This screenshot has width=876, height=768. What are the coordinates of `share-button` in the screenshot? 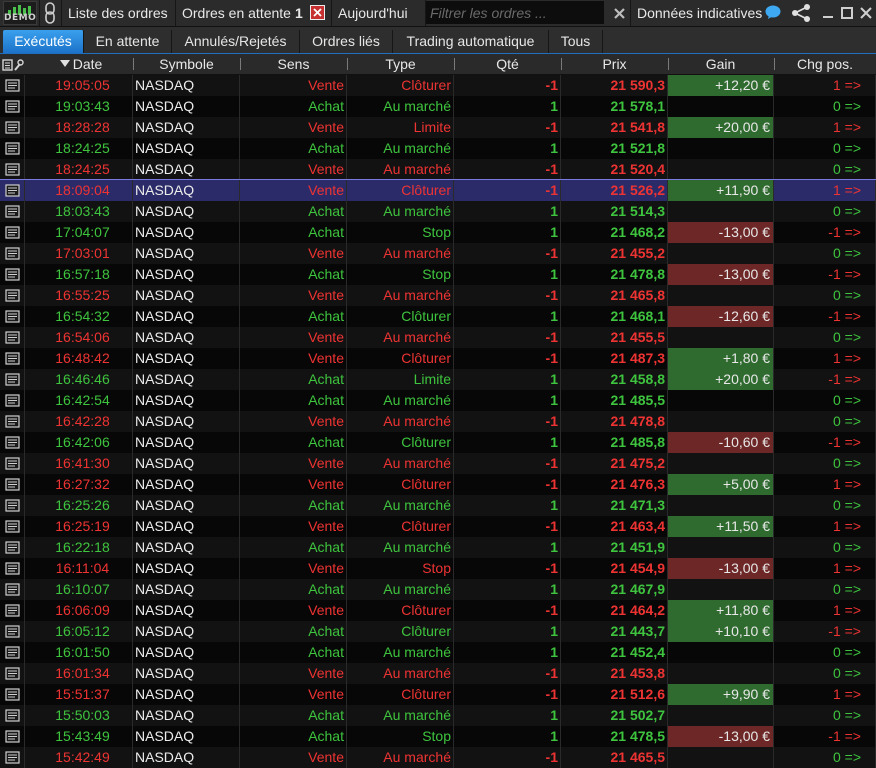 It's located at (801, 13).